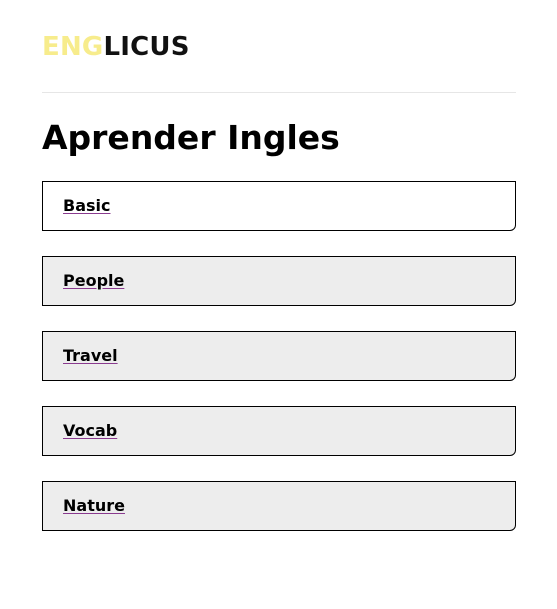 This screenshot has height=609, width=557. Describe the element at coordinates (279, 431) in the screenshot. I see `topic-card-vocab: Vocab` at that location.